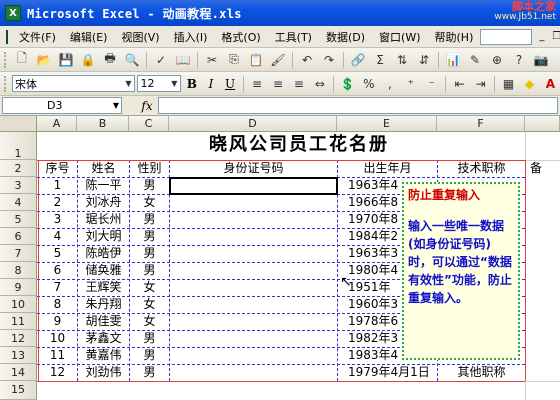  Describe the element at coordinates (257, 84) in the screenshot. I see `align-left-icon: ≡` at that location.